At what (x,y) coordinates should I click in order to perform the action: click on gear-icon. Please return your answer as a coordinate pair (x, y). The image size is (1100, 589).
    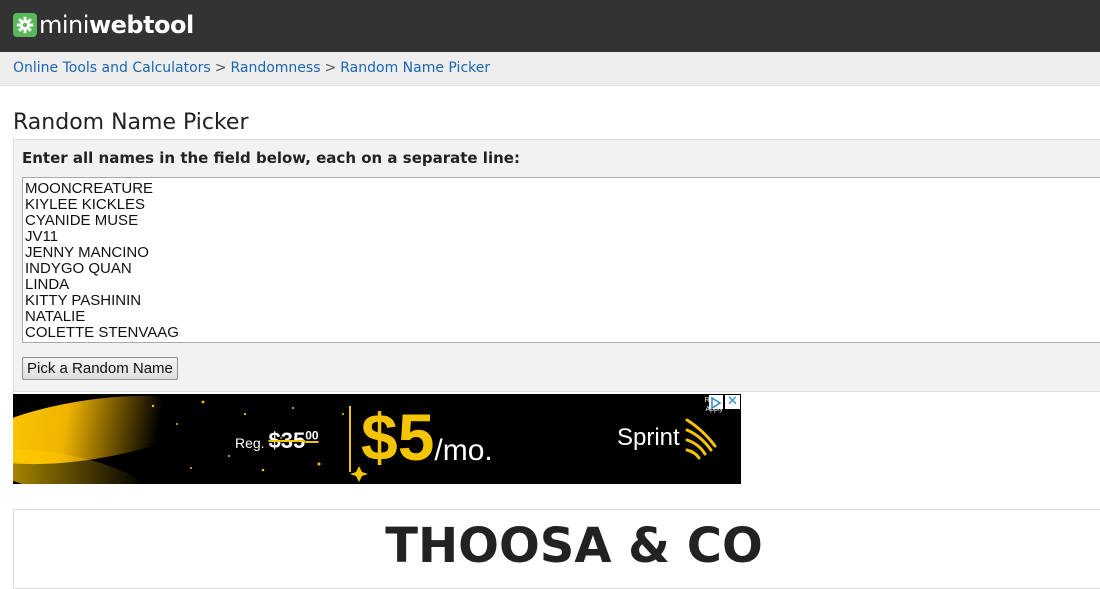
    Looking at the image, I should click on (25, 25).